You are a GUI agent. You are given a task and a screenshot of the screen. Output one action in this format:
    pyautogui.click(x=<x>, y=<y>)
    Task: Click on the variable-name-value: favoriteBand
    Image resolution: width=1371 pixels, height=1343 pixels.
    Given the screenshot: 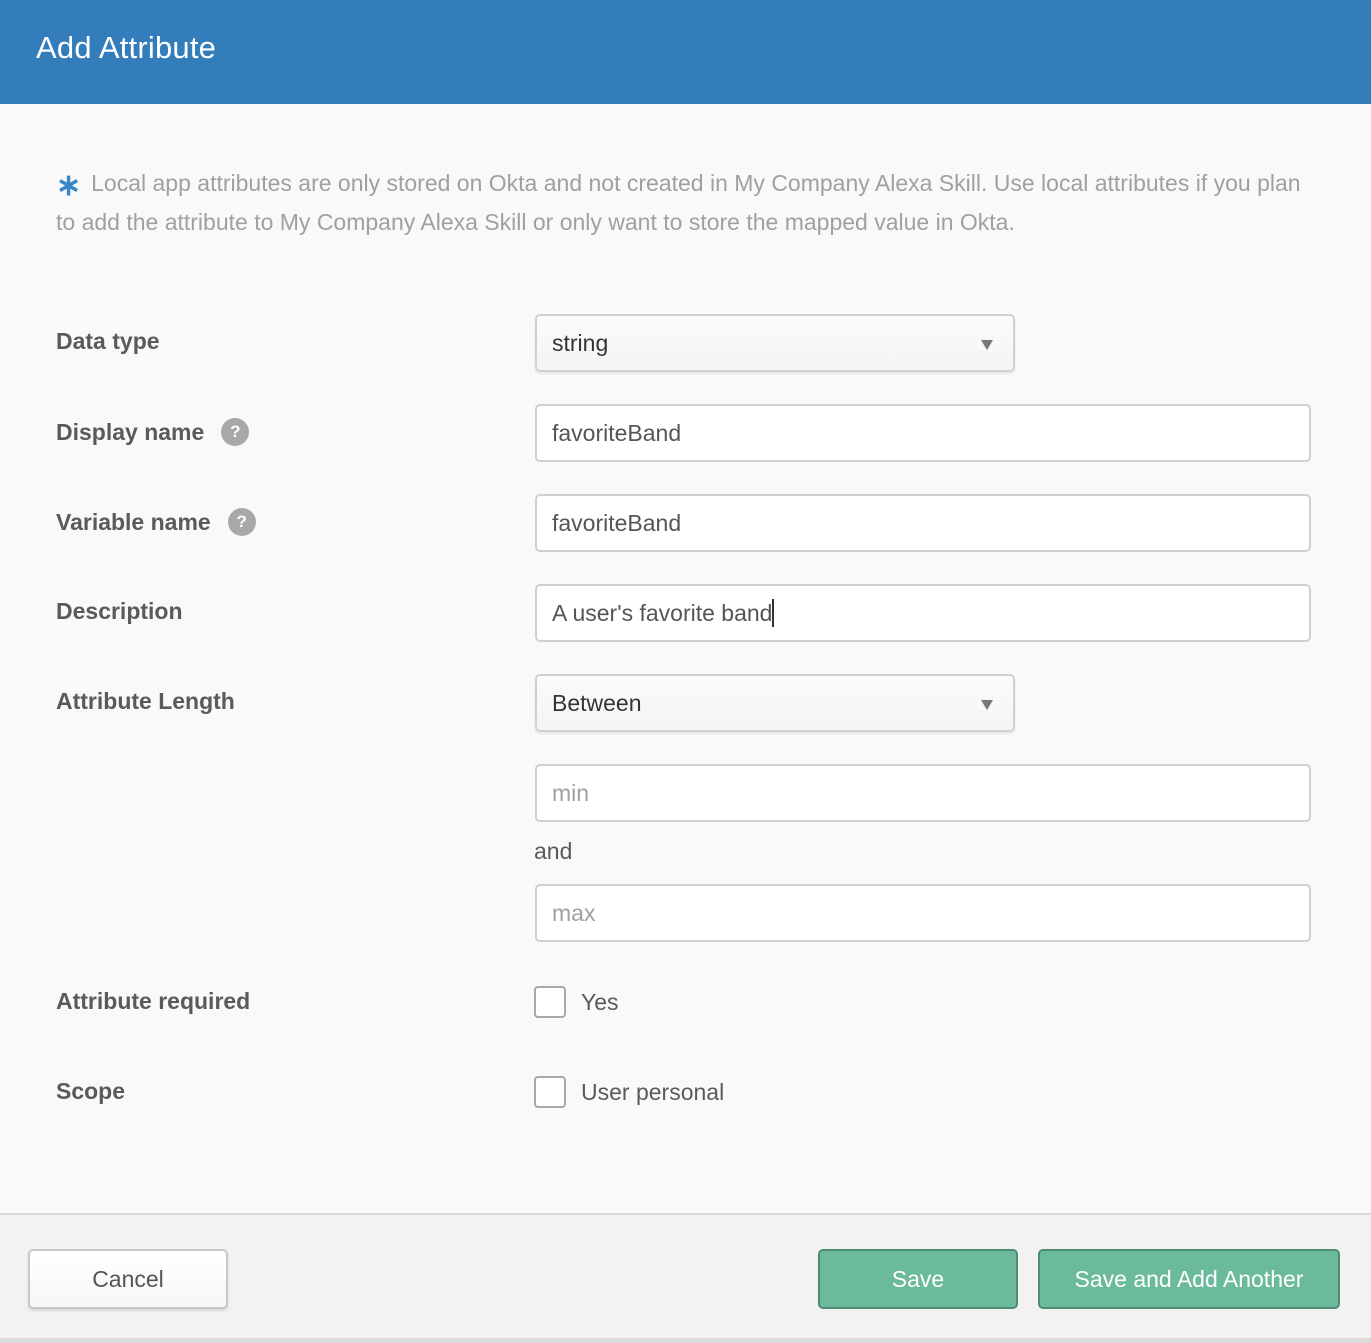 What is the action you would take?
    pyautogui.click(x=617, y=523)
    